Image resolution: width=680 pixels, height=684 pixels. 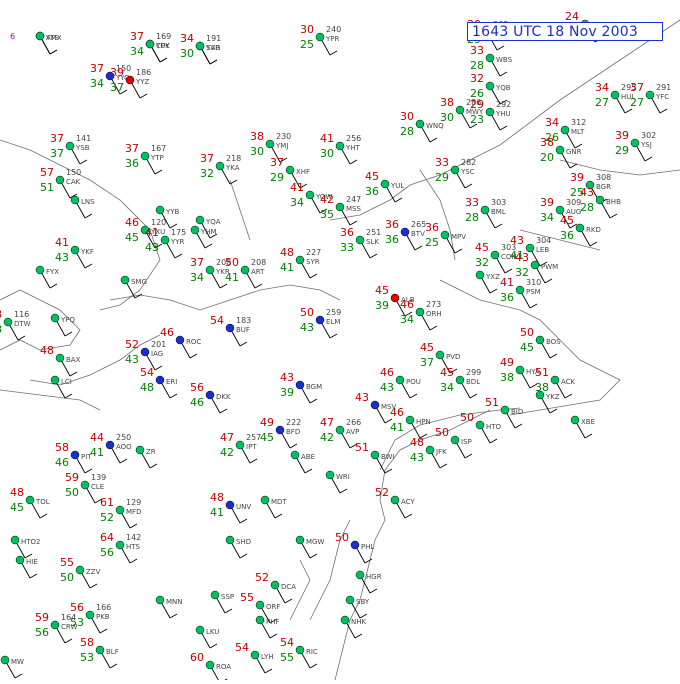 What do you see at coordinates (455, 170) in the screenshot?
I see `station-ysc-sky-symbol` at bounding box center [455, 170].